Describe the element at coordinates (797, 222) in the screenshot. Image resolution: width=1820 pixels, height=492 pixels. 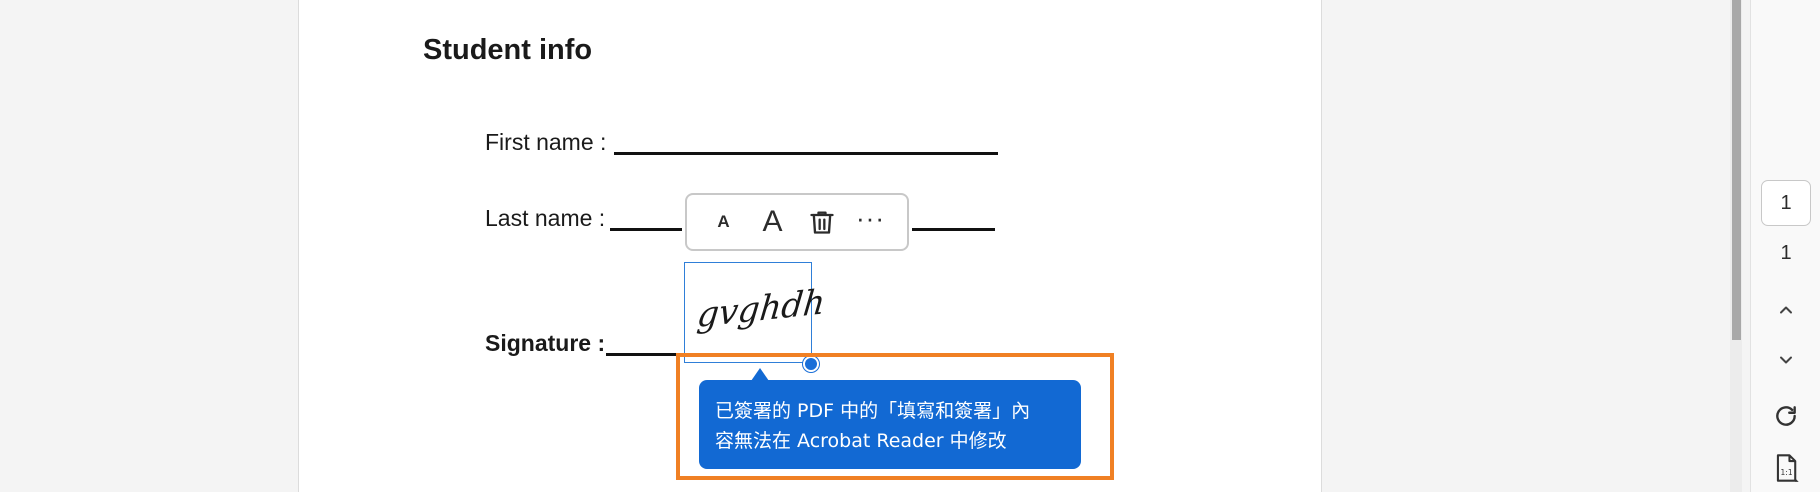
I see `text-edit-toolbar: A A ···` at that location.